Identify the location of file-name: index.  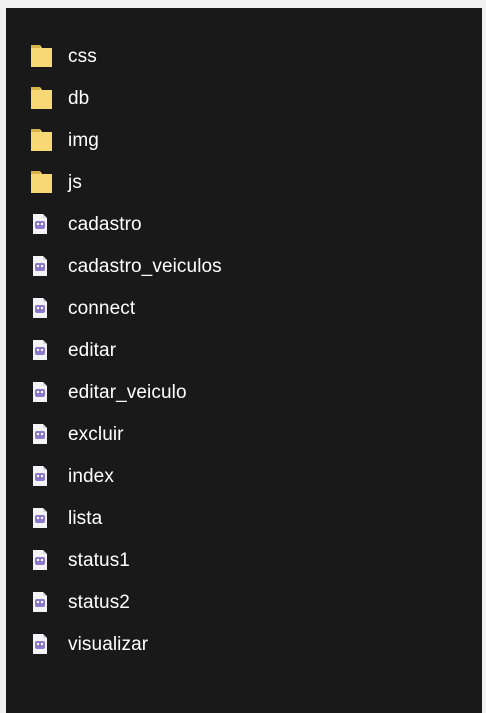
(91, 476).